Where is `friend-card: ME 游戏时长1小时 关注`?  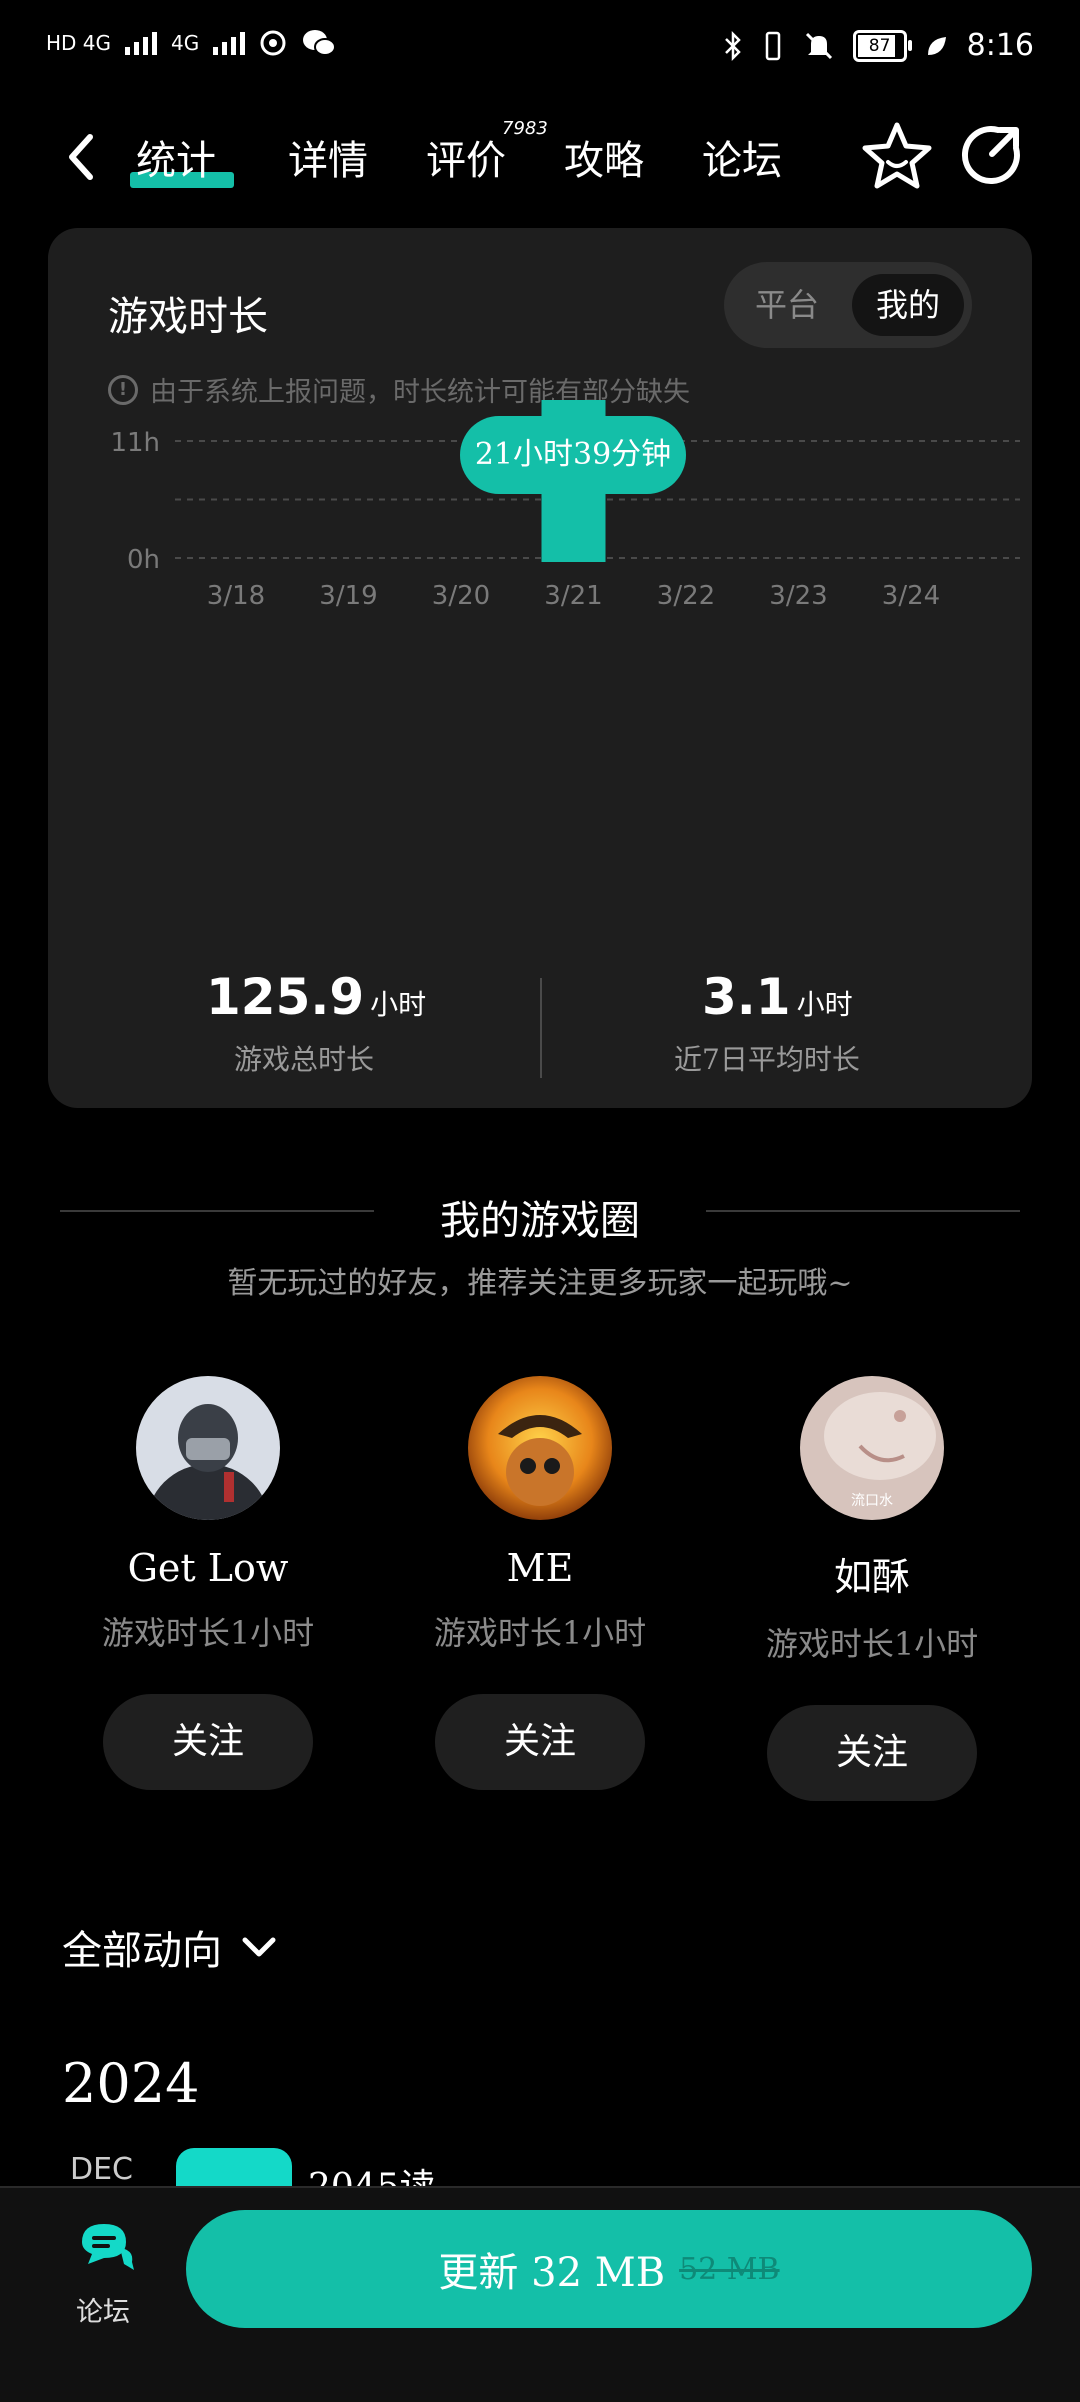 friend-card: ME 游戏时长1小时 关注 is located at coordinates (540, 1583).